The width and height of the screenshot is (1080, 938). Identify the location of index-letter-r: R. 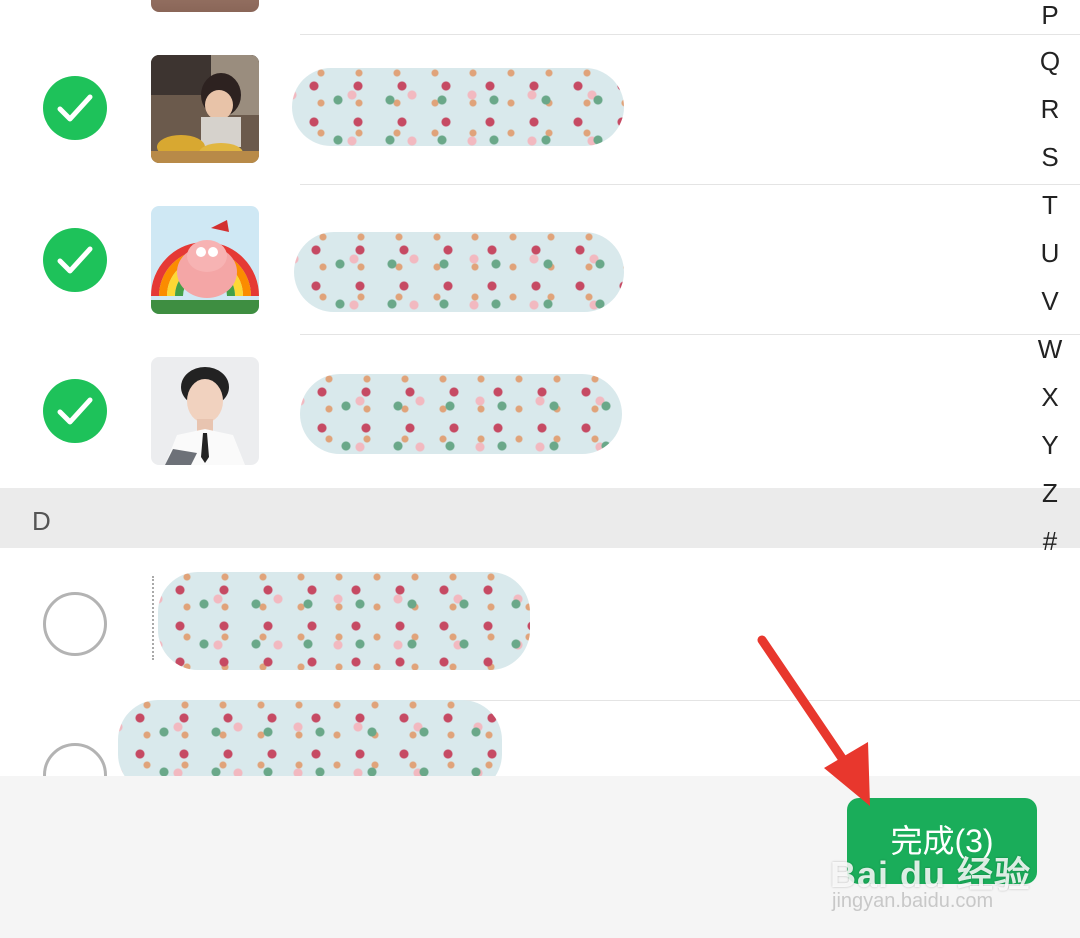
(1050, 109).